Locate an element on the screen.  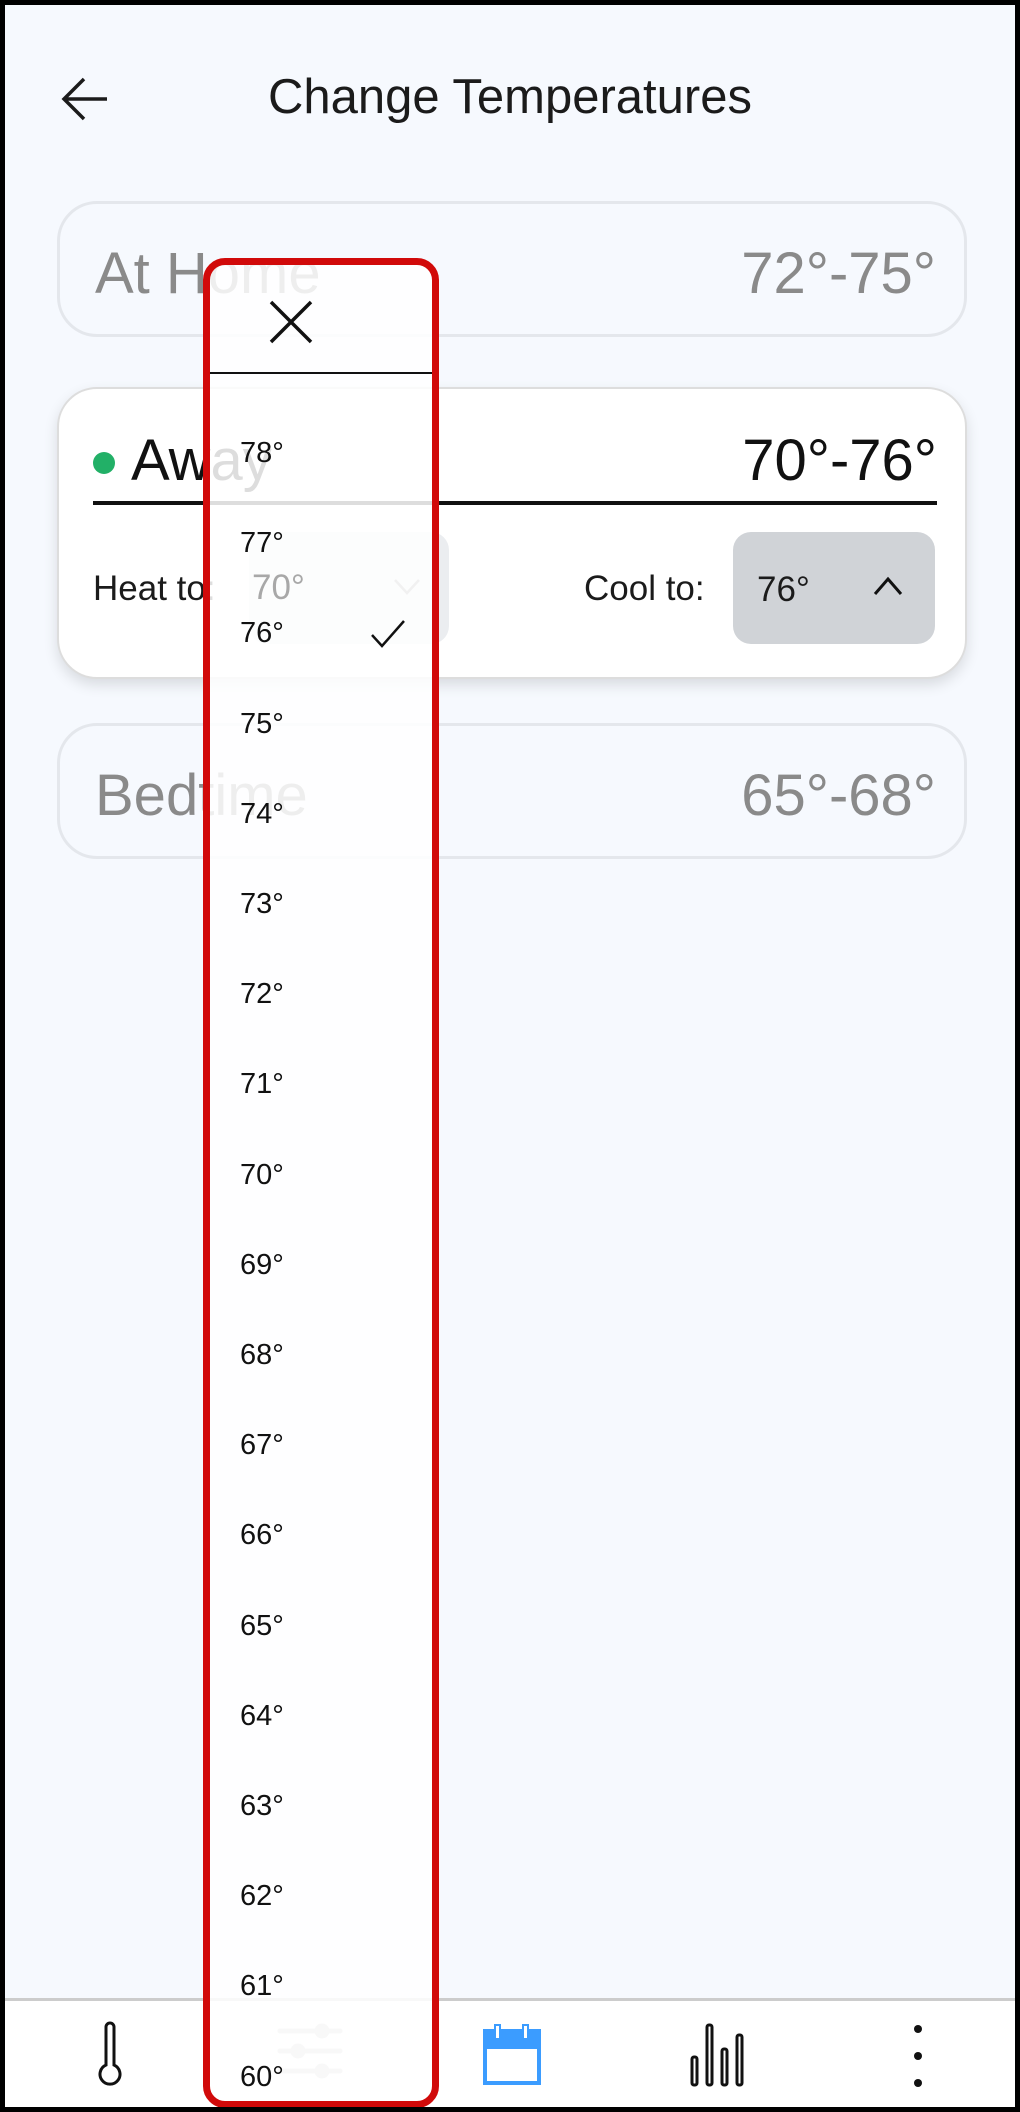
dropdown-option: 64° is located at coordinates (262, 1716).